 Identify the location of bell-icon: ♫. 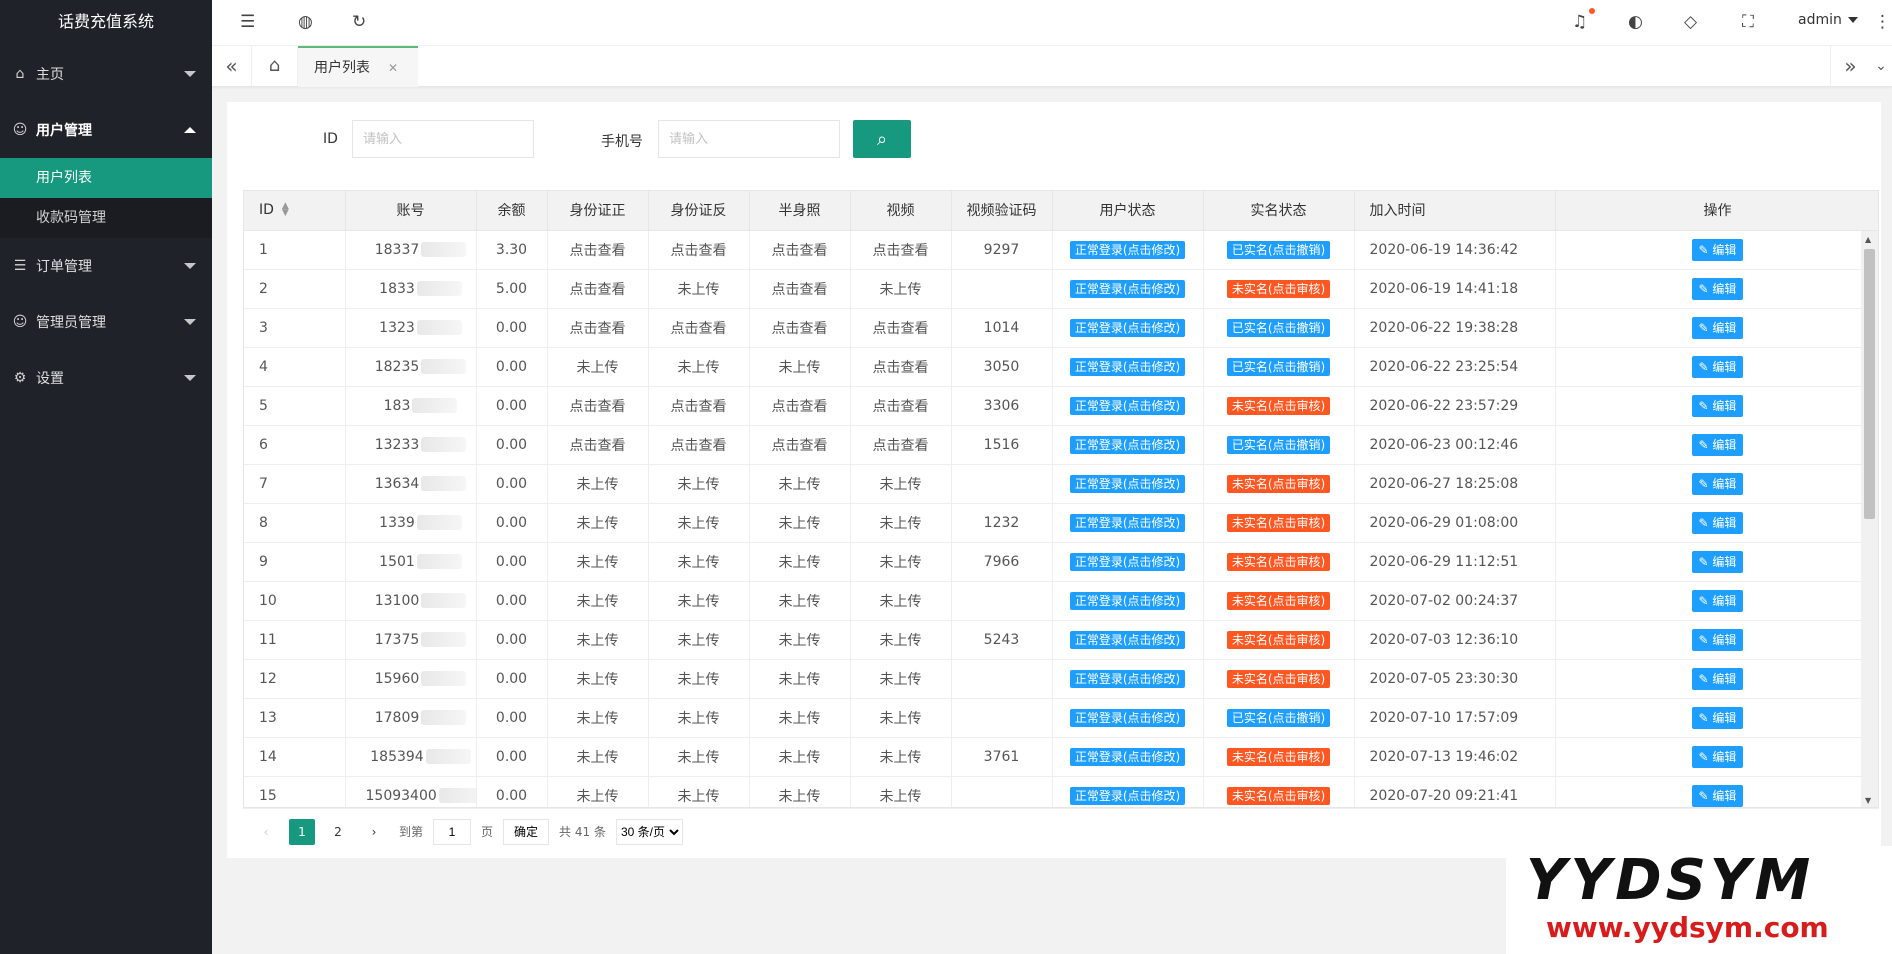
(1584, 20).